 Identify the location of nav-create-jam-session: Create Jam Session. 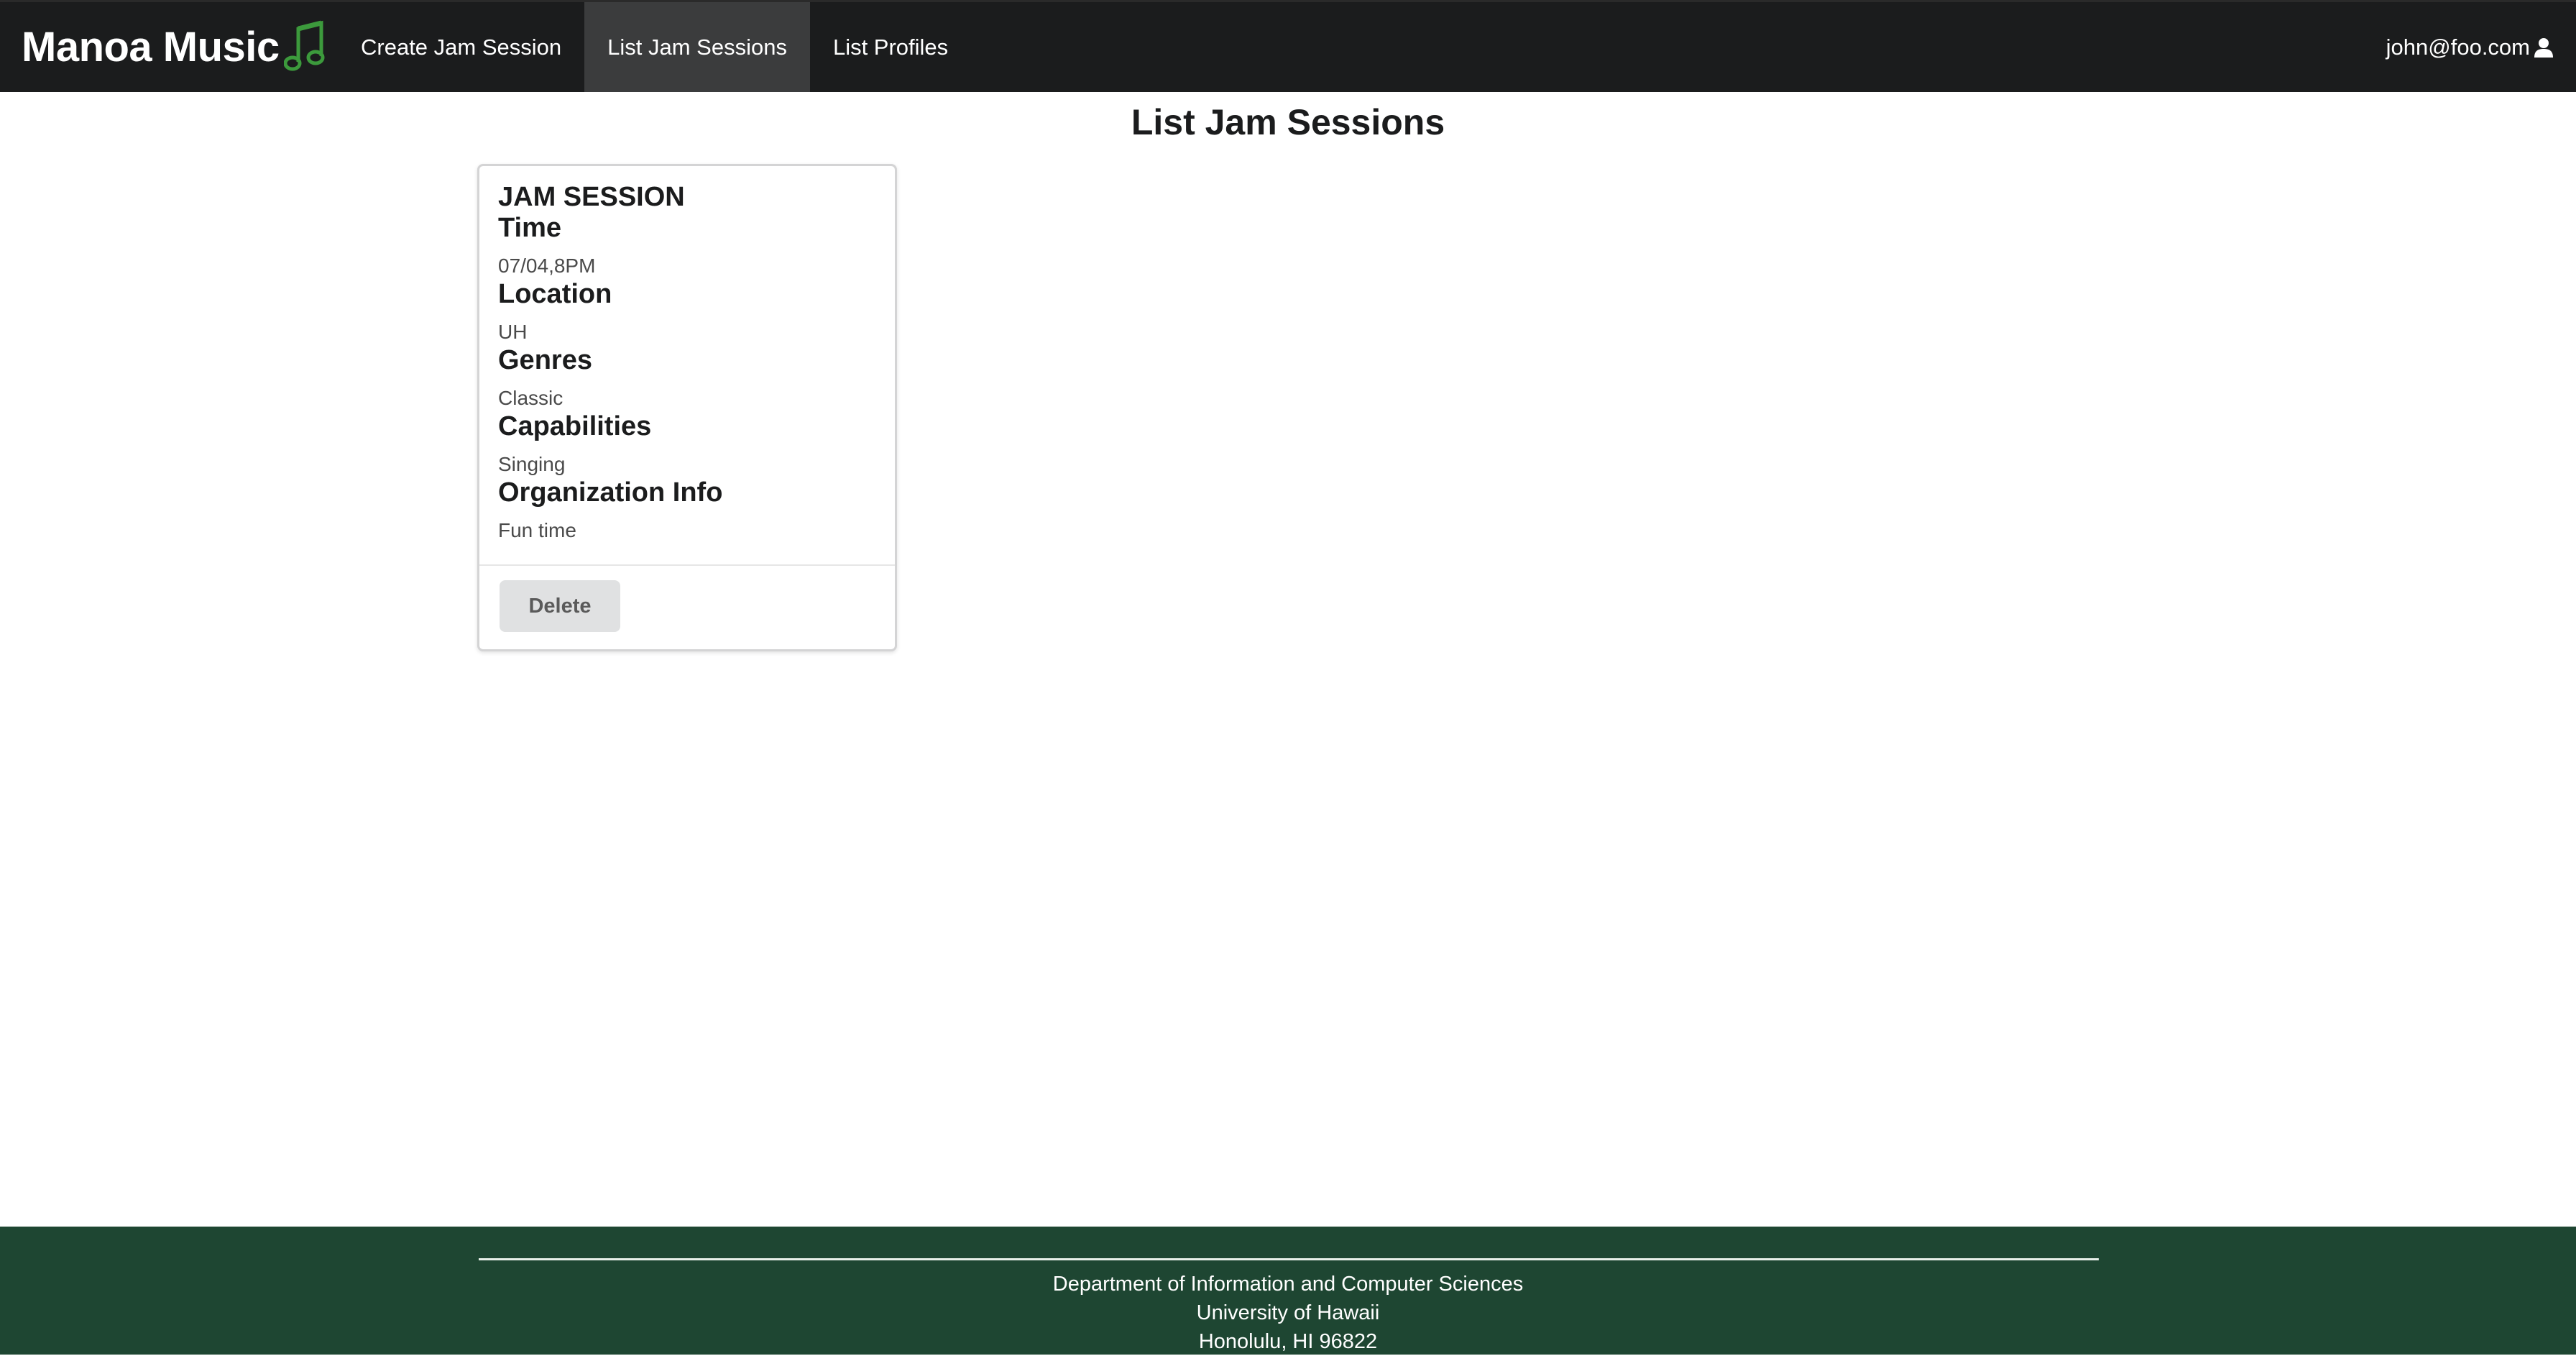
(461, 47).